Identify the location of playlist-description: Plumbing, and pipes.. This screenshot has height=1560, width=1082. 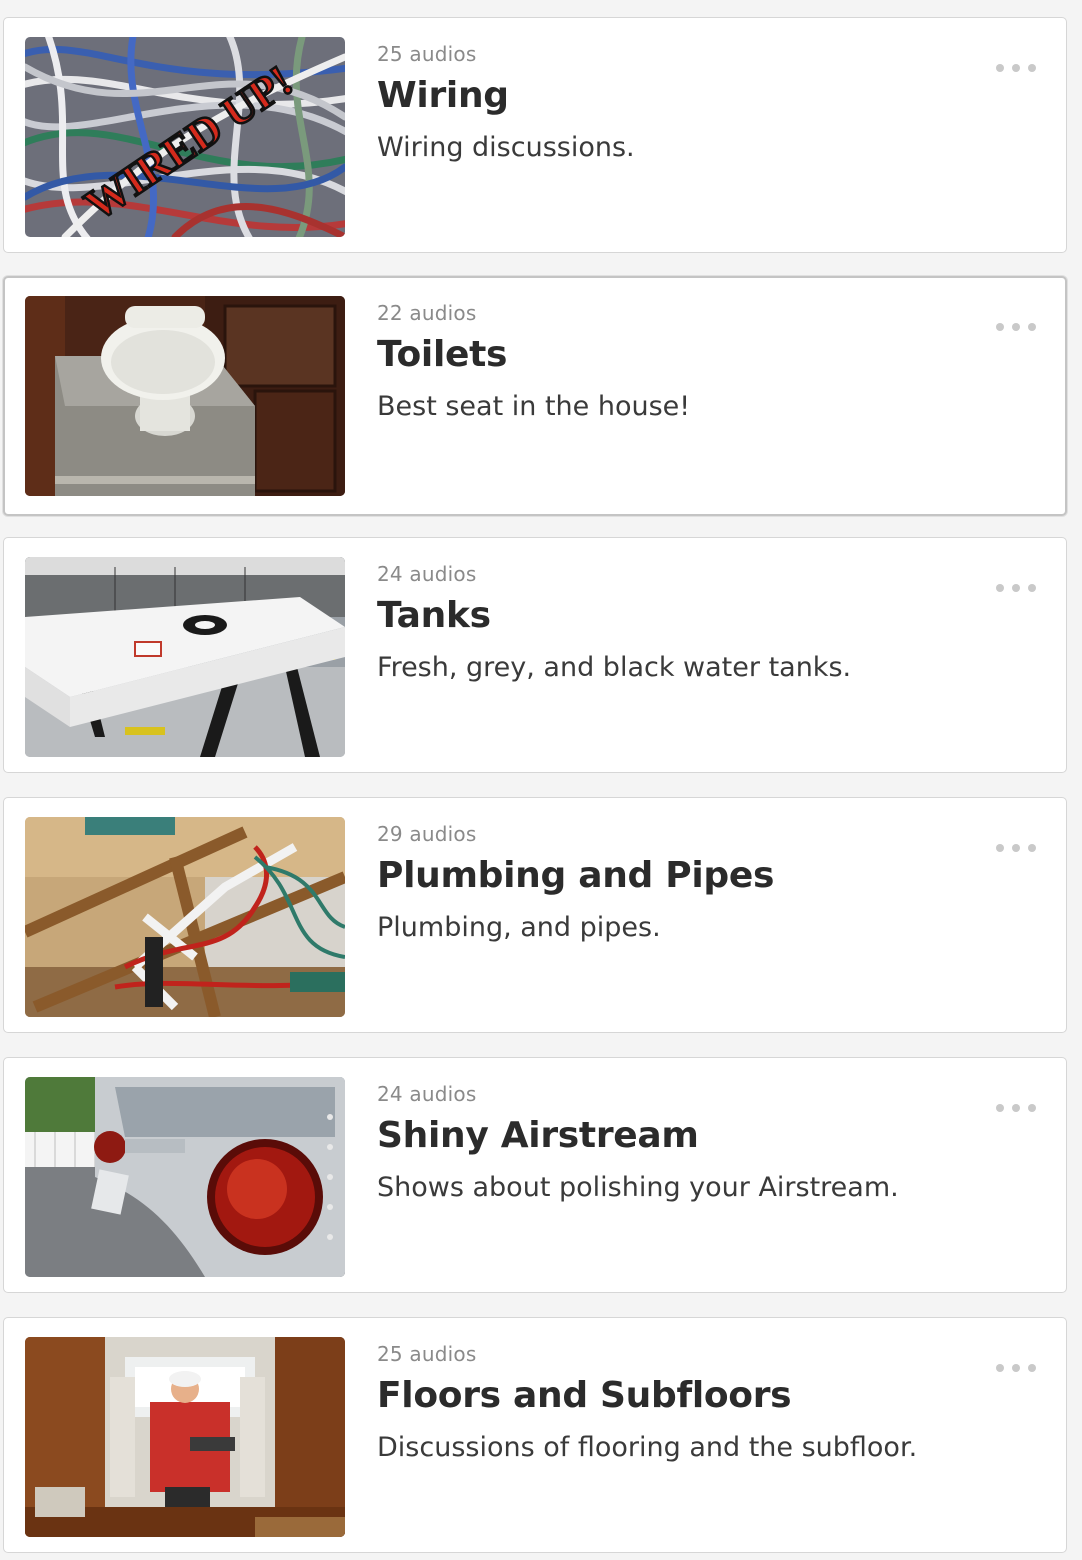
(519, 927).